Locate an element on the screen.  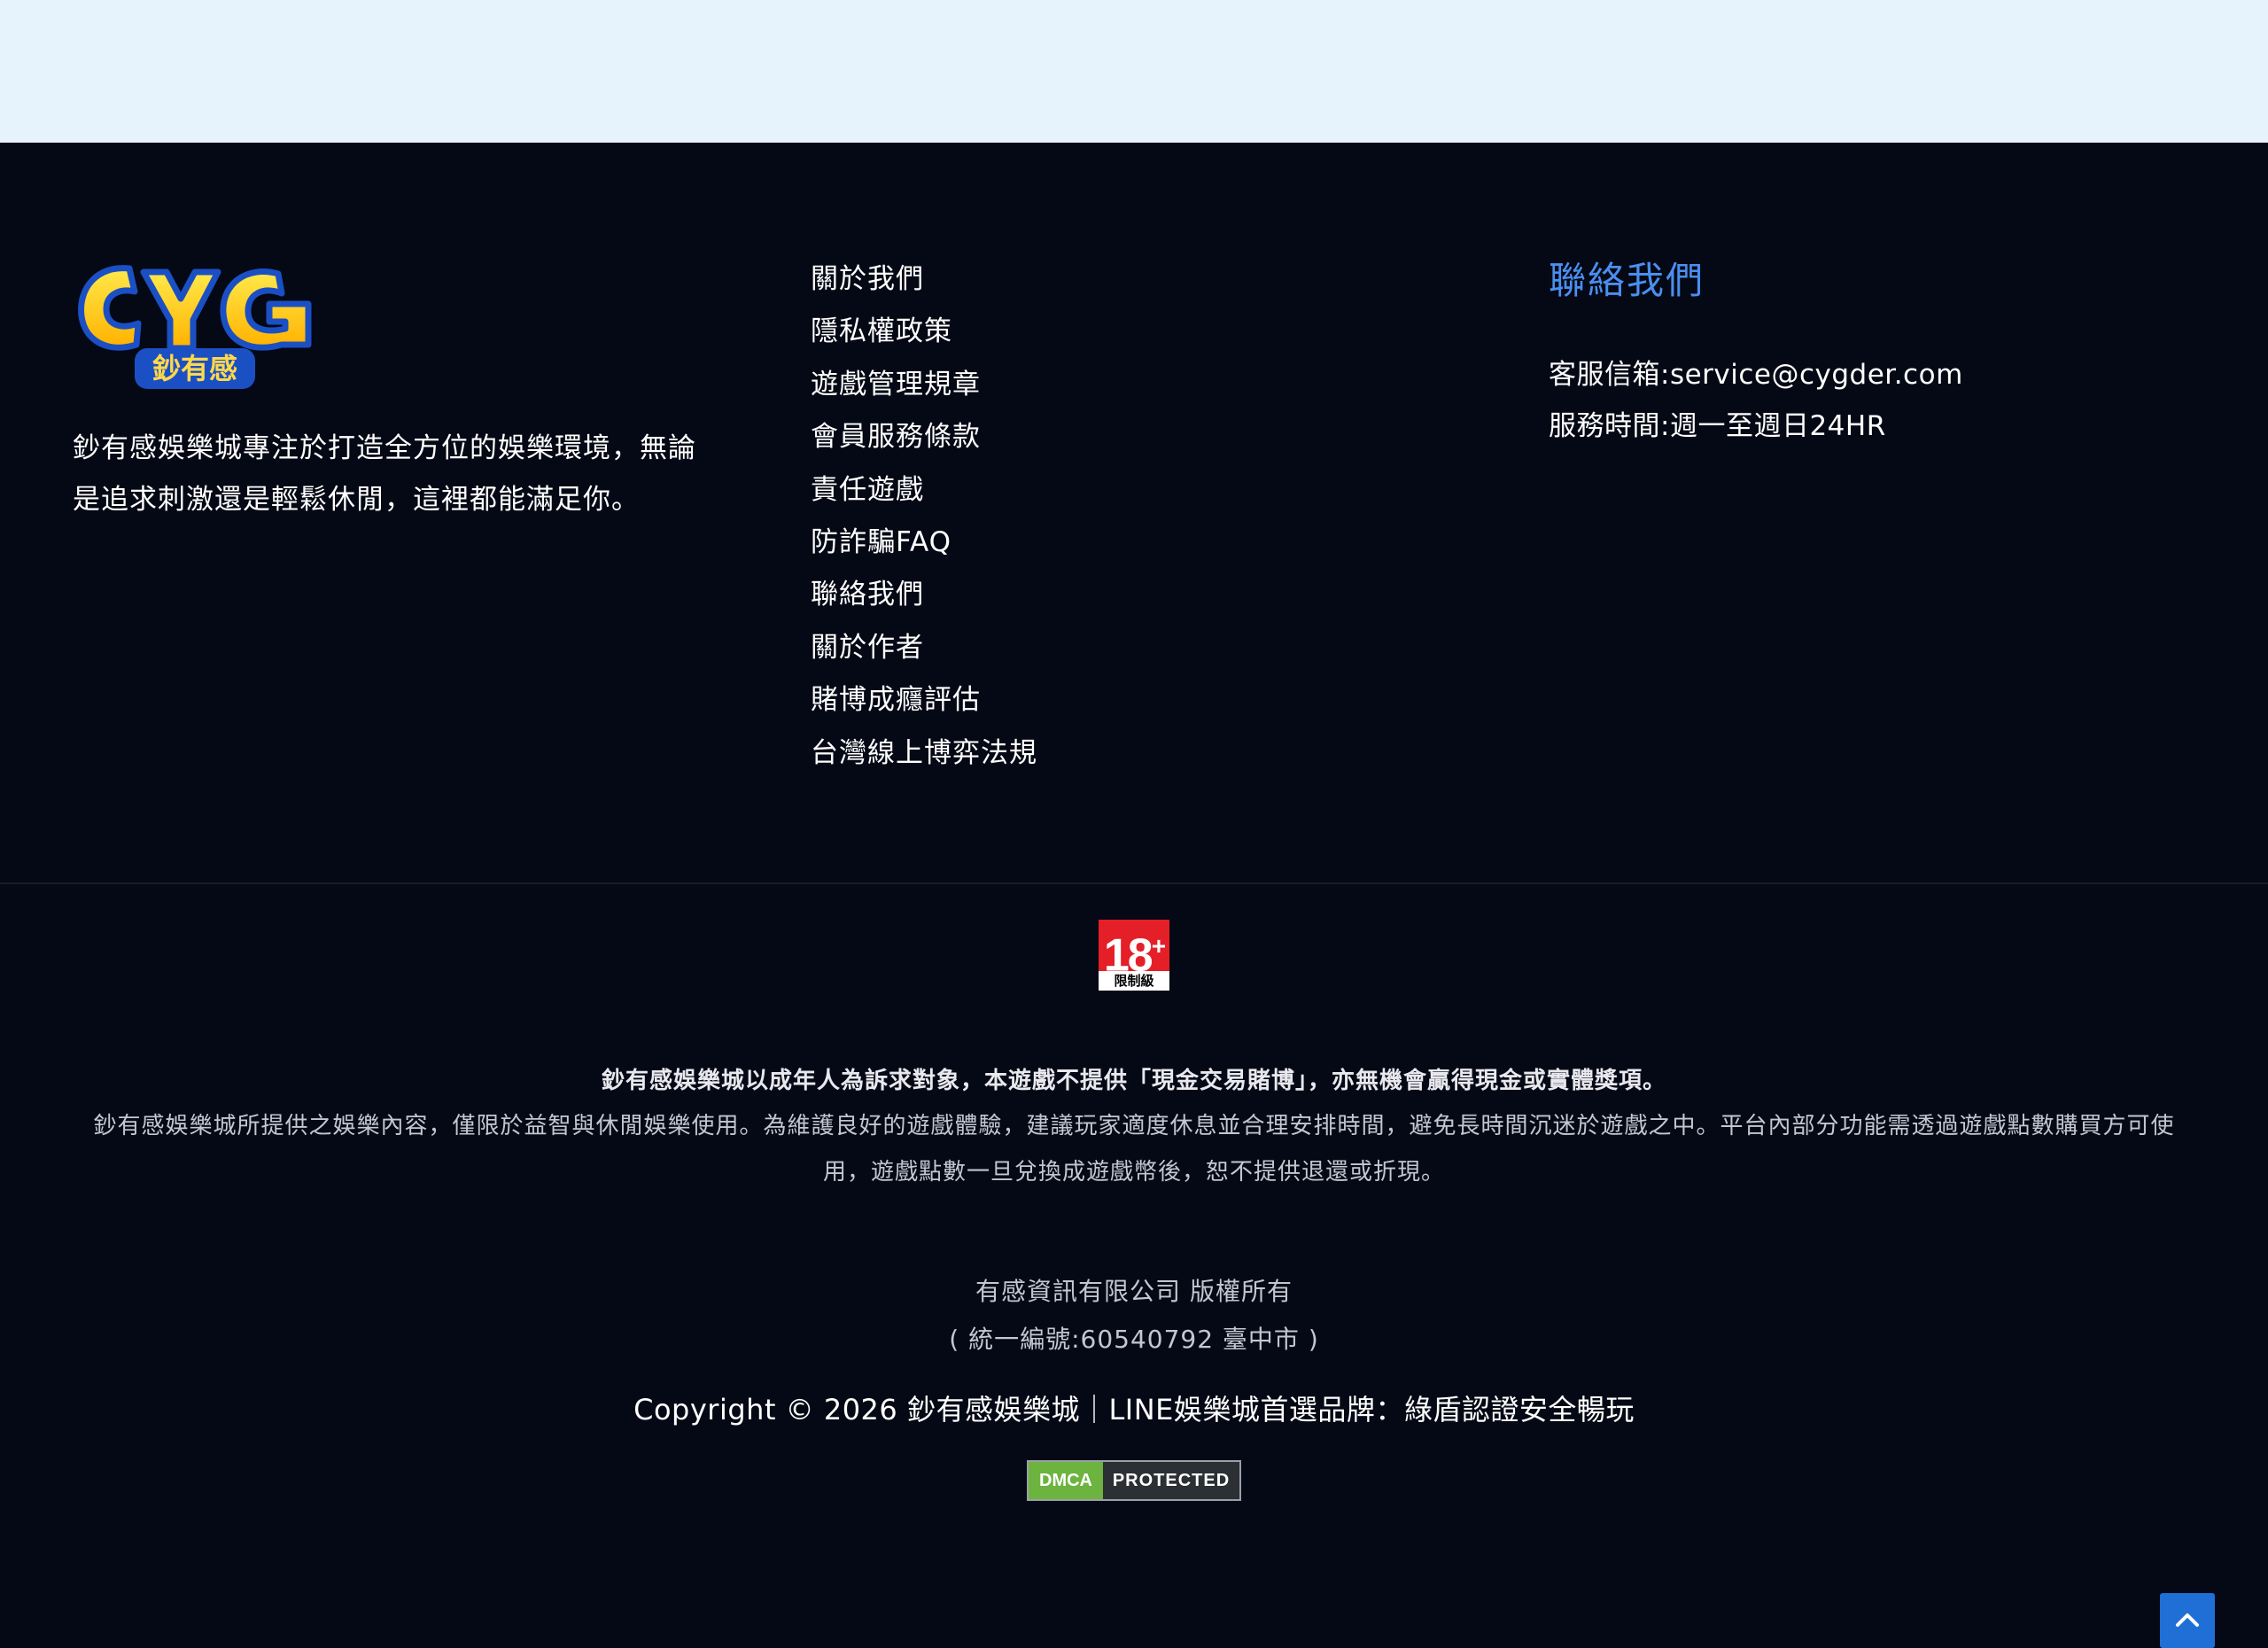
dmca-badge: DMCA PROTECTED is located at coordinates (1134, 1480).